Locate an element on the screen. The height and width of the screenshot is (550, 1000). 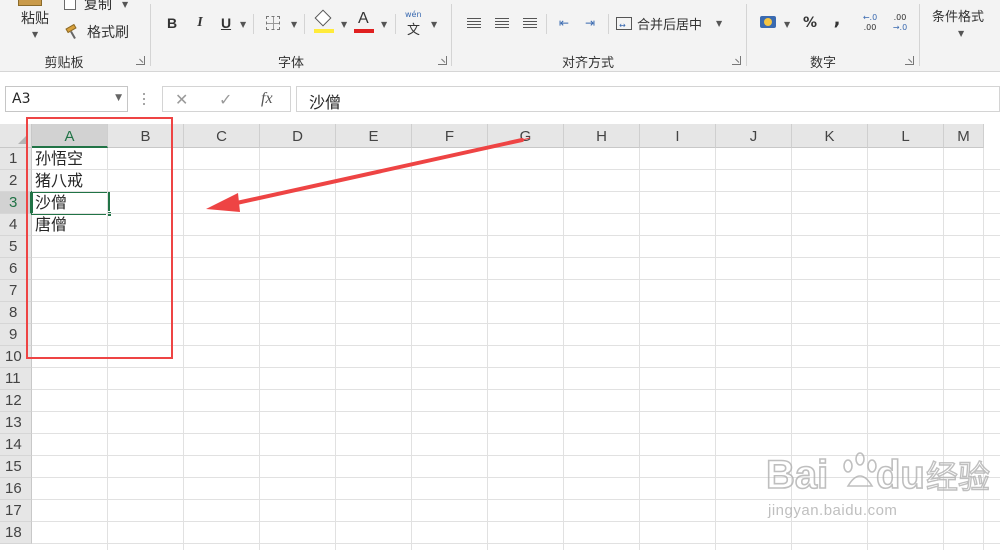
insert-function-button: fx is located at coordinates (267, 99).